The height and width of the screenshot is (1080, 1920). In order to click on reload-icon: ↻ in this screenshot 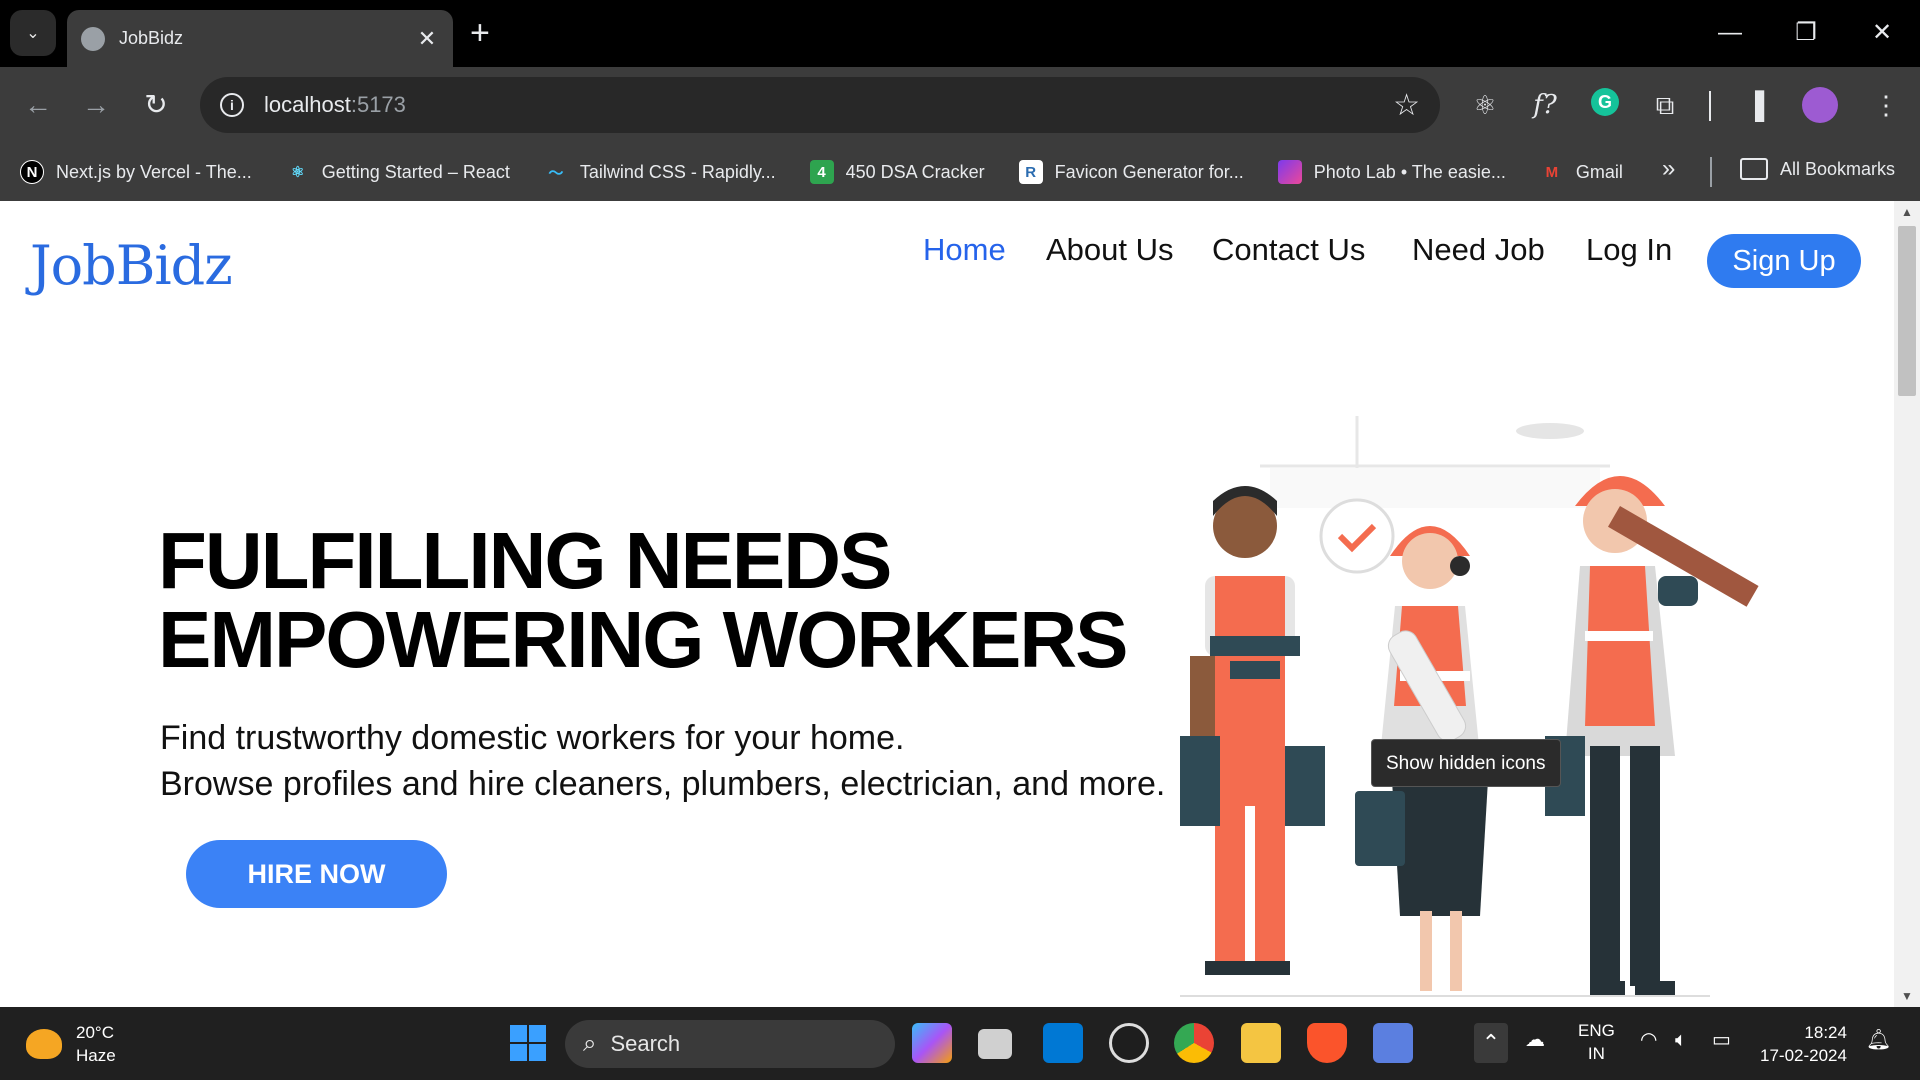, I will do `click(156, 105)`.